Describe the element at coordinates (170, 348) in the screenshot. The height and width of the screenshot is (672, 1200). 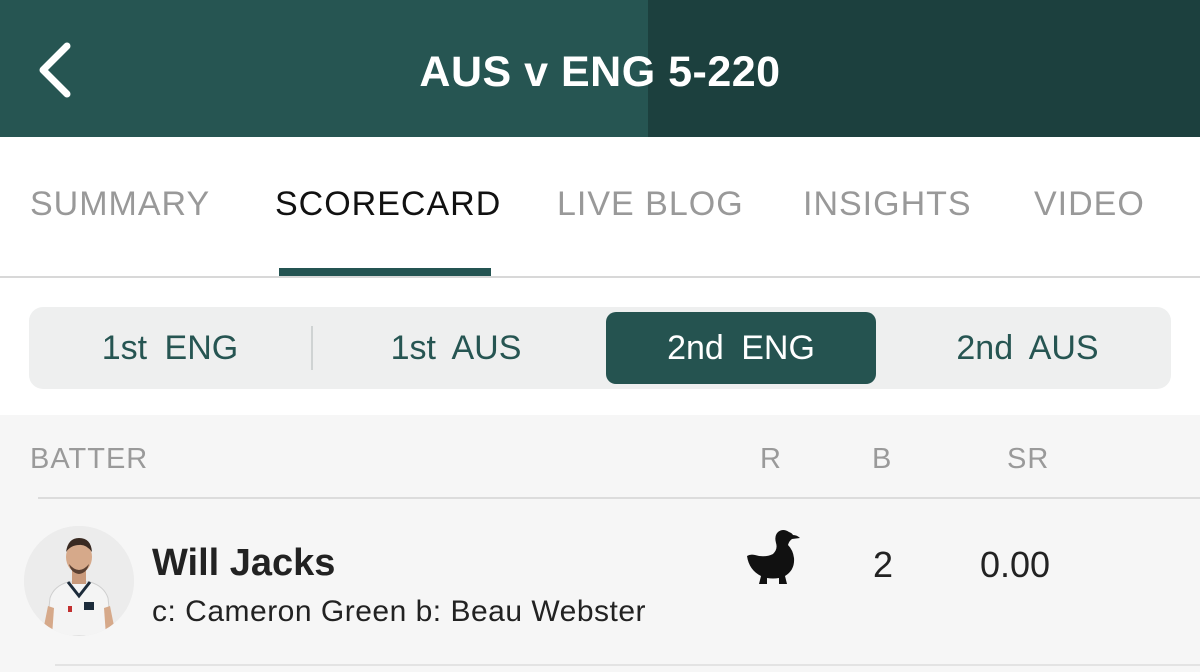
I see `innings-1st-eng: 1st ENG` at that location.